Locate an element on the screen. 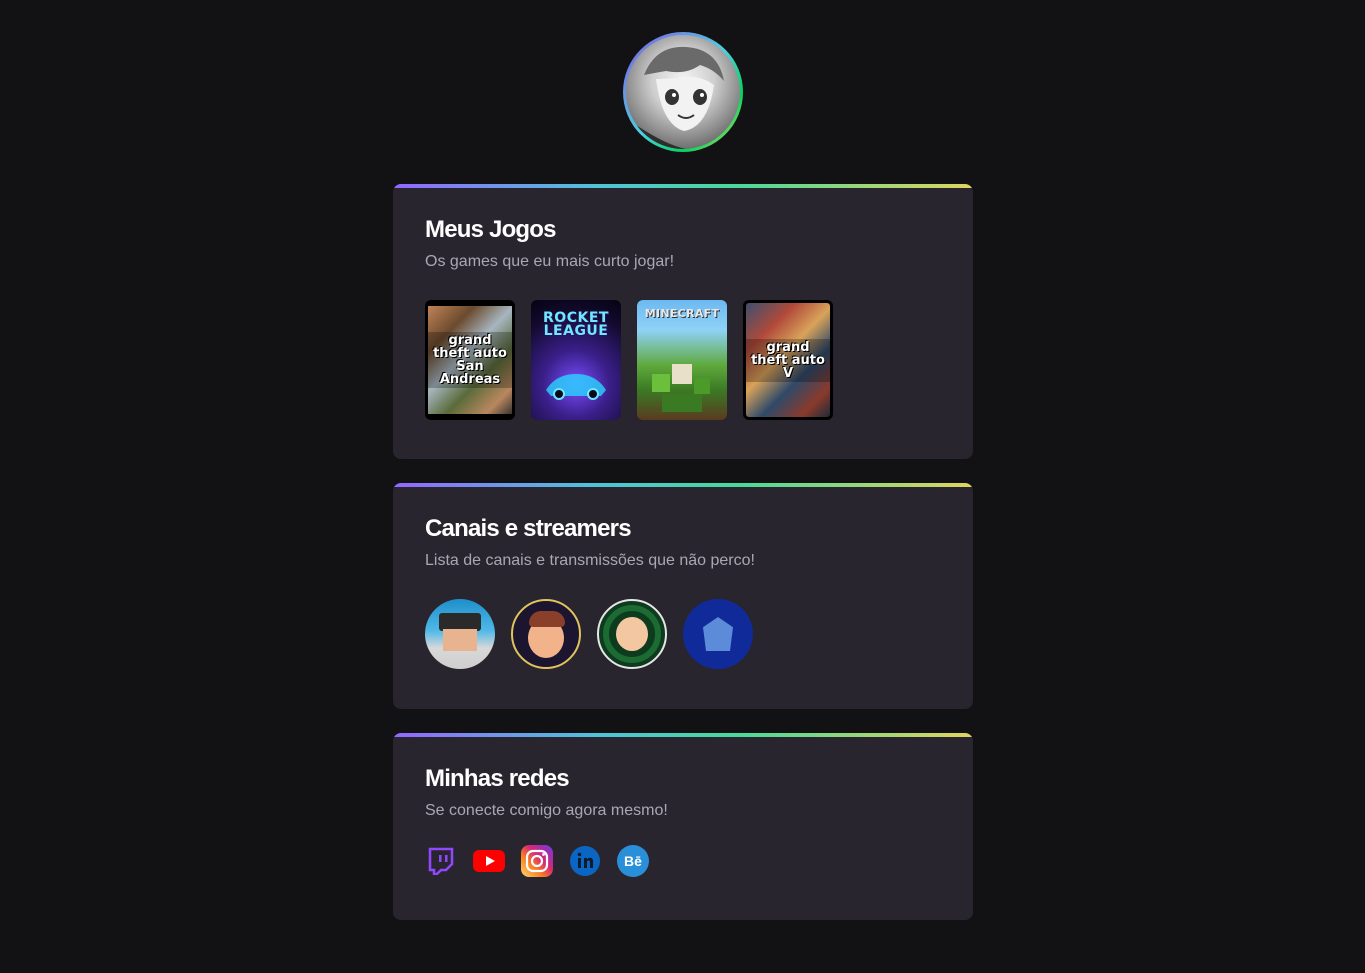 The width and height of the screenshot is (1365, 973). youtube-icon is located at coordinates (489, 861).